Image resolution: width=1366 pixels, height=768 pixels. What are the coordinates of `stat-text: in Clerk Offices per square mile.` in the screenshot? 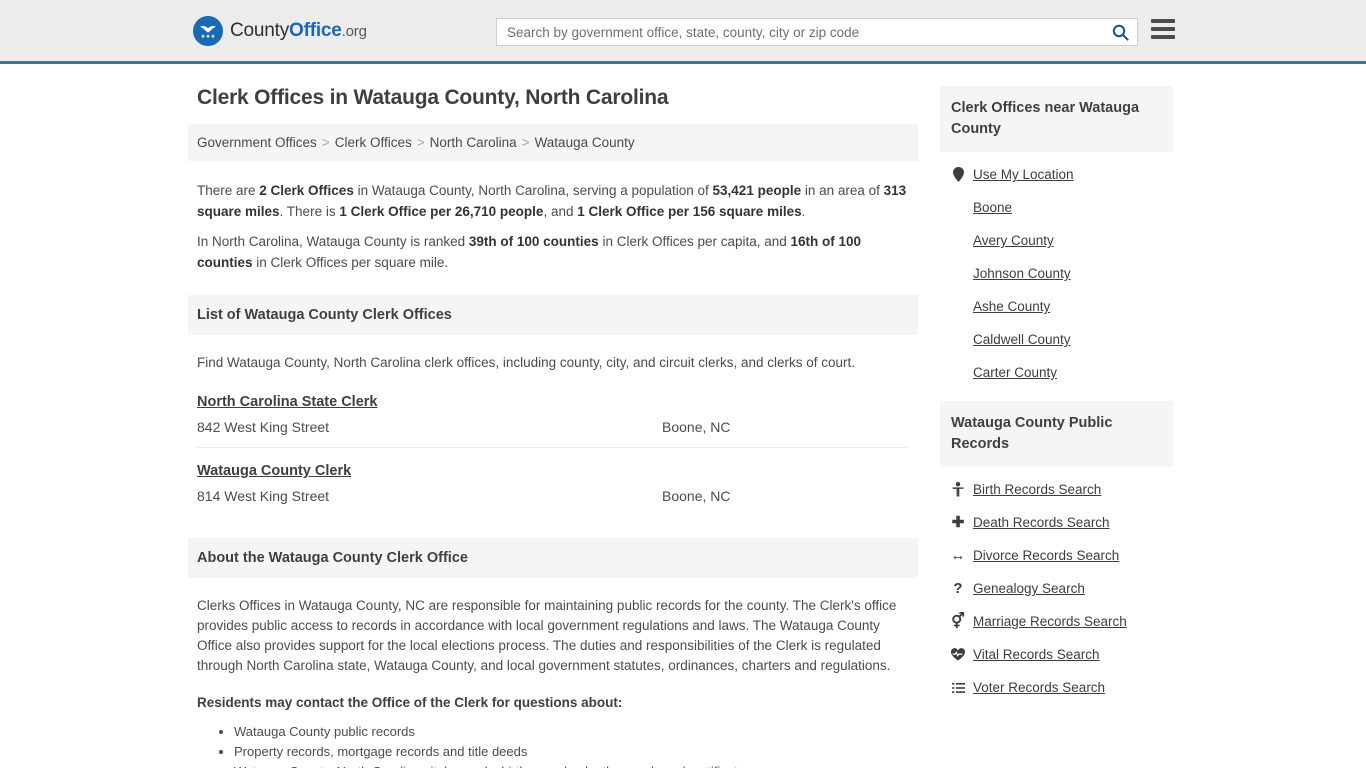 It's located at (350, 262).